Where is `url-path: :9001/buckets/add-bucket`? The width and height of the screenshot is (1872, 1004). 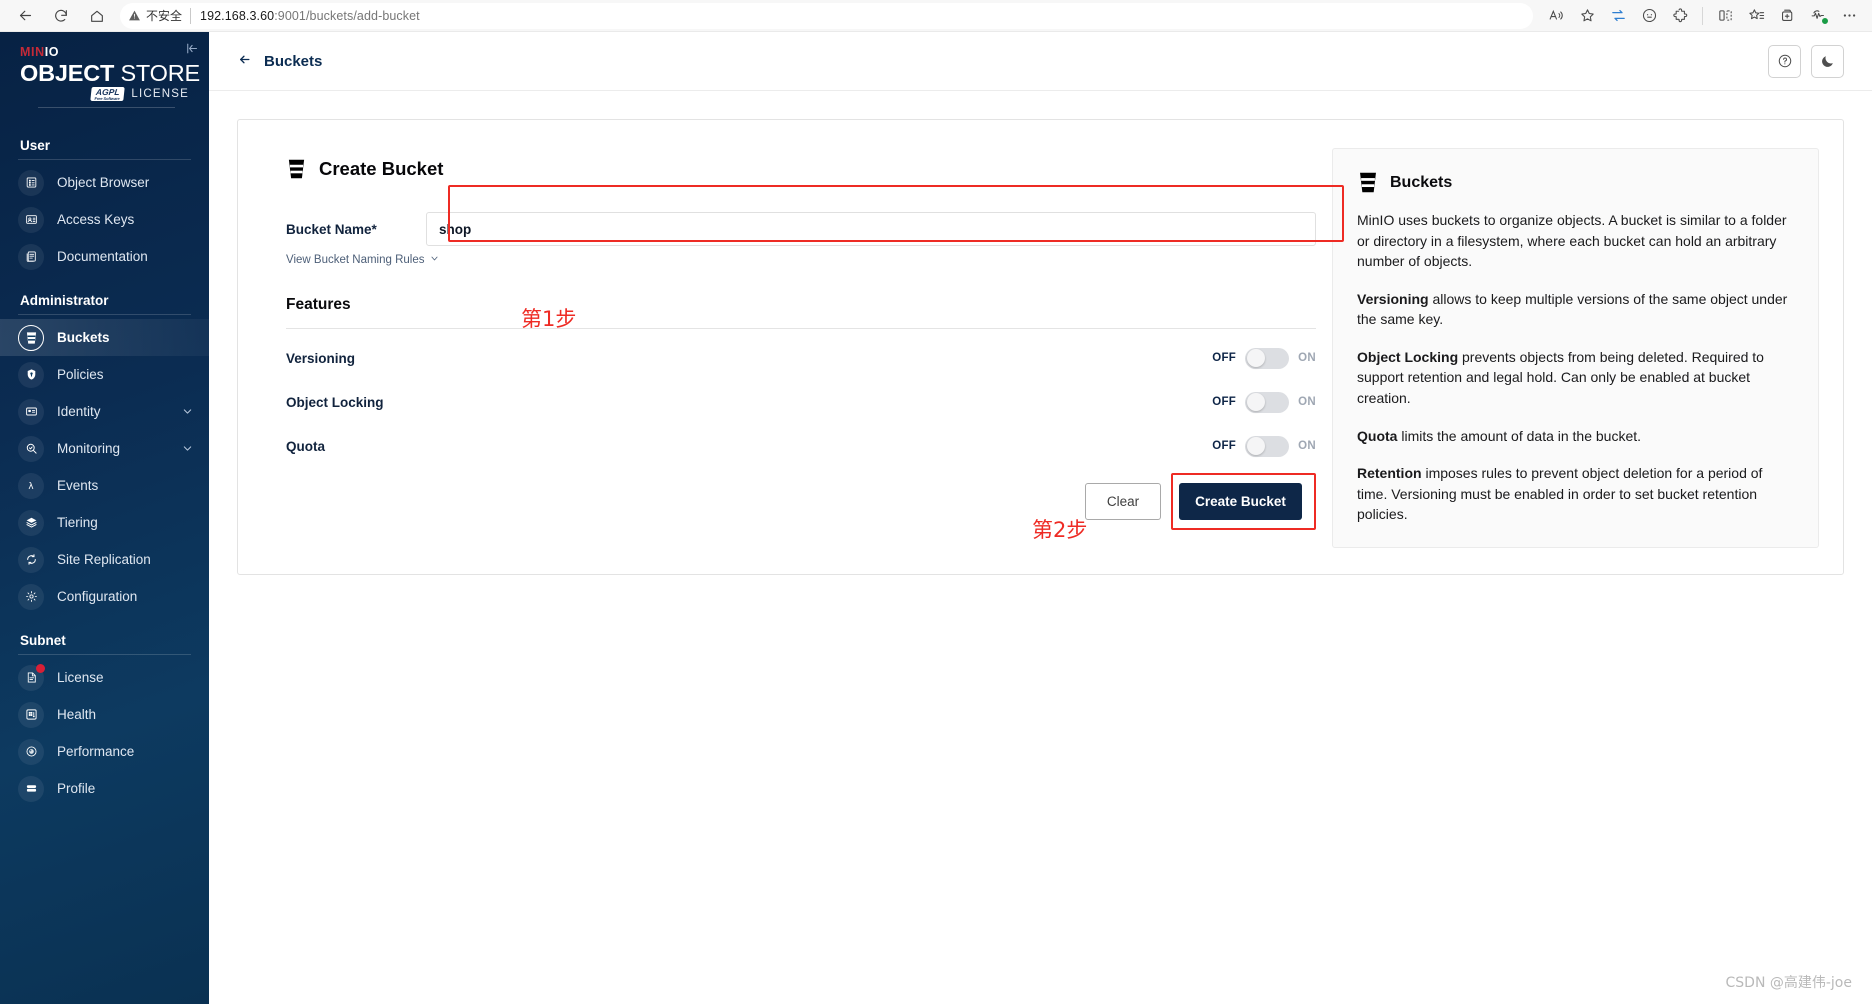 url-path: :9001/buckets/add-bucket is located at coordinates (347, 15).